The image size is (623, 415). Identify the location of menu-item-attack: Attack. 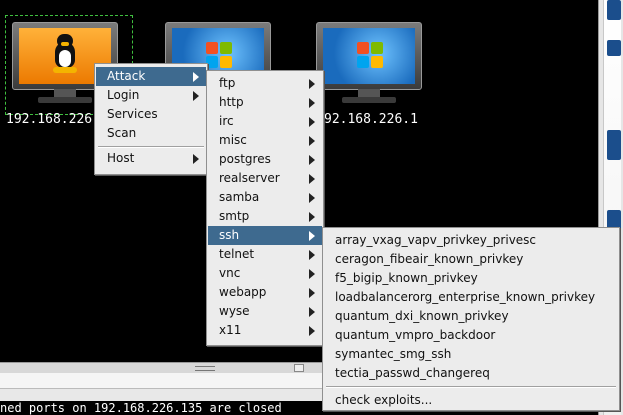
(151, 76).